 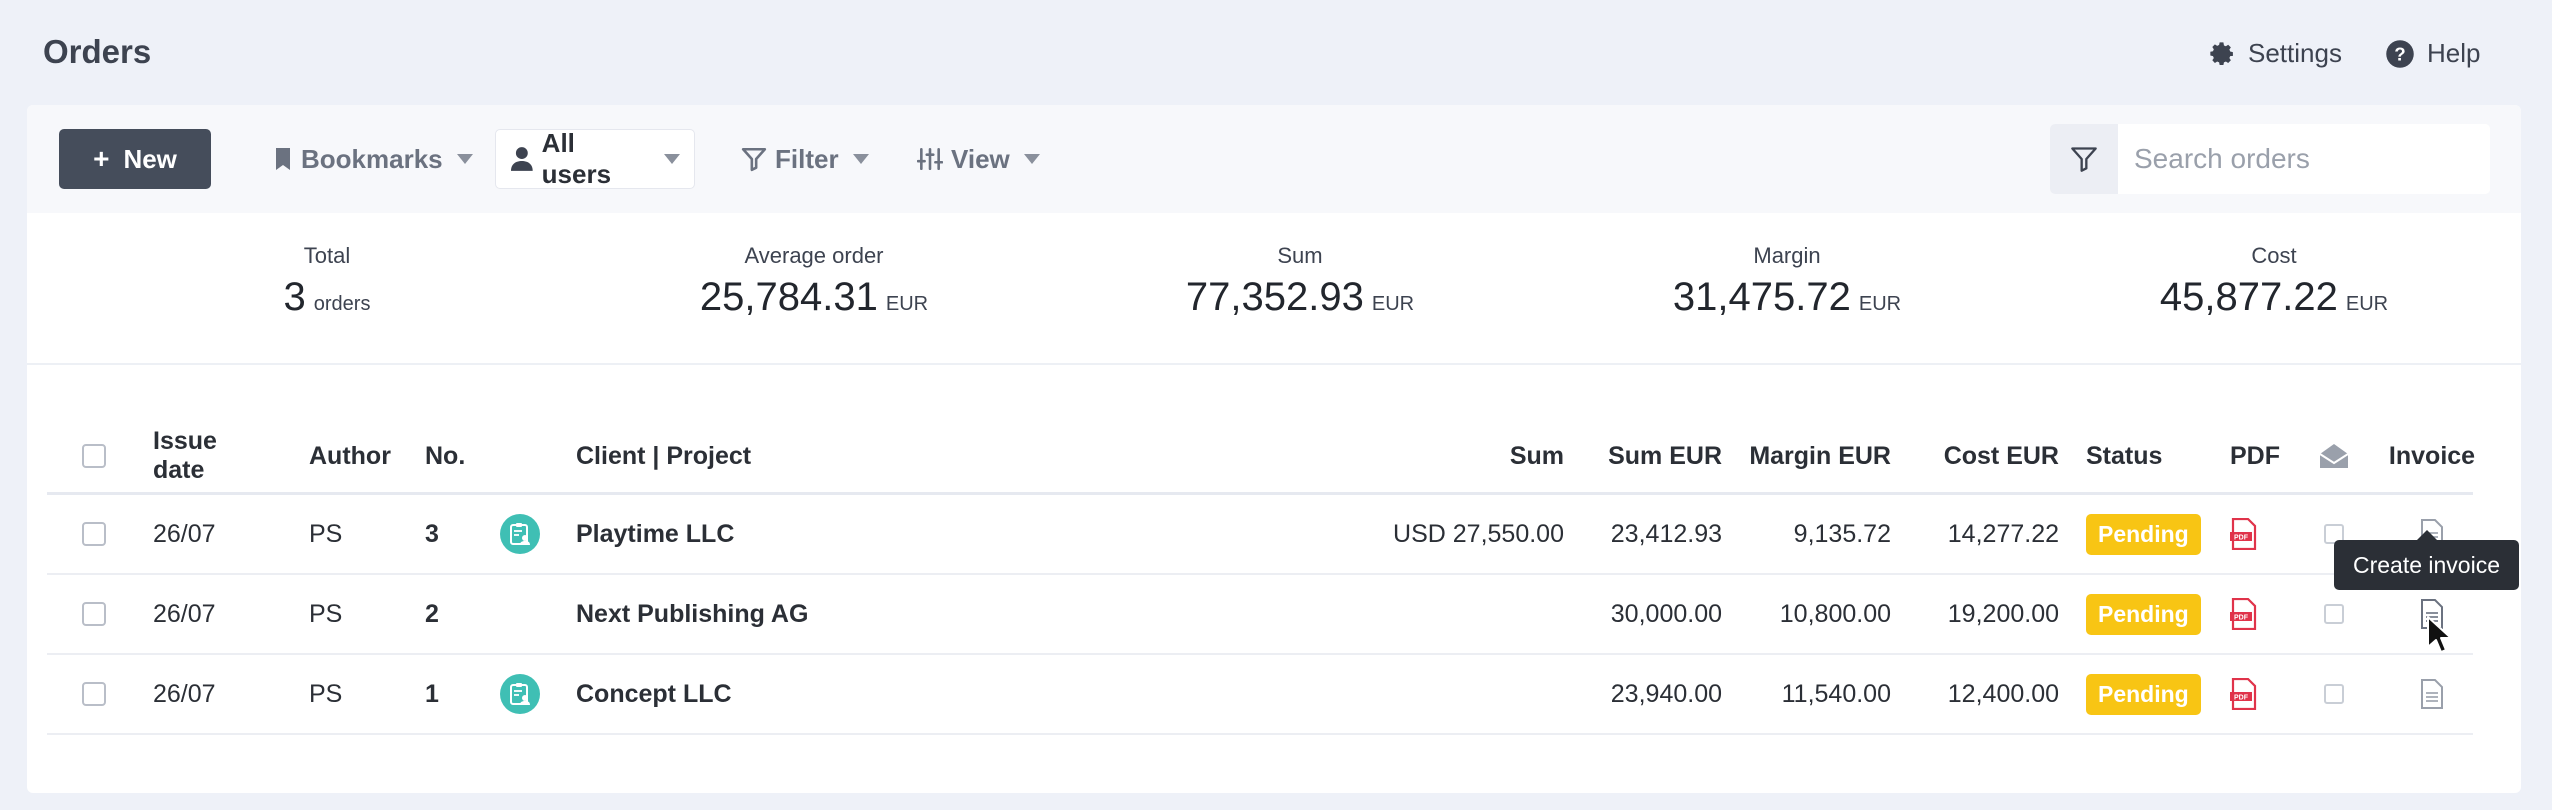 I want to click on new-order-button: + New, so click(x=135, y=159).